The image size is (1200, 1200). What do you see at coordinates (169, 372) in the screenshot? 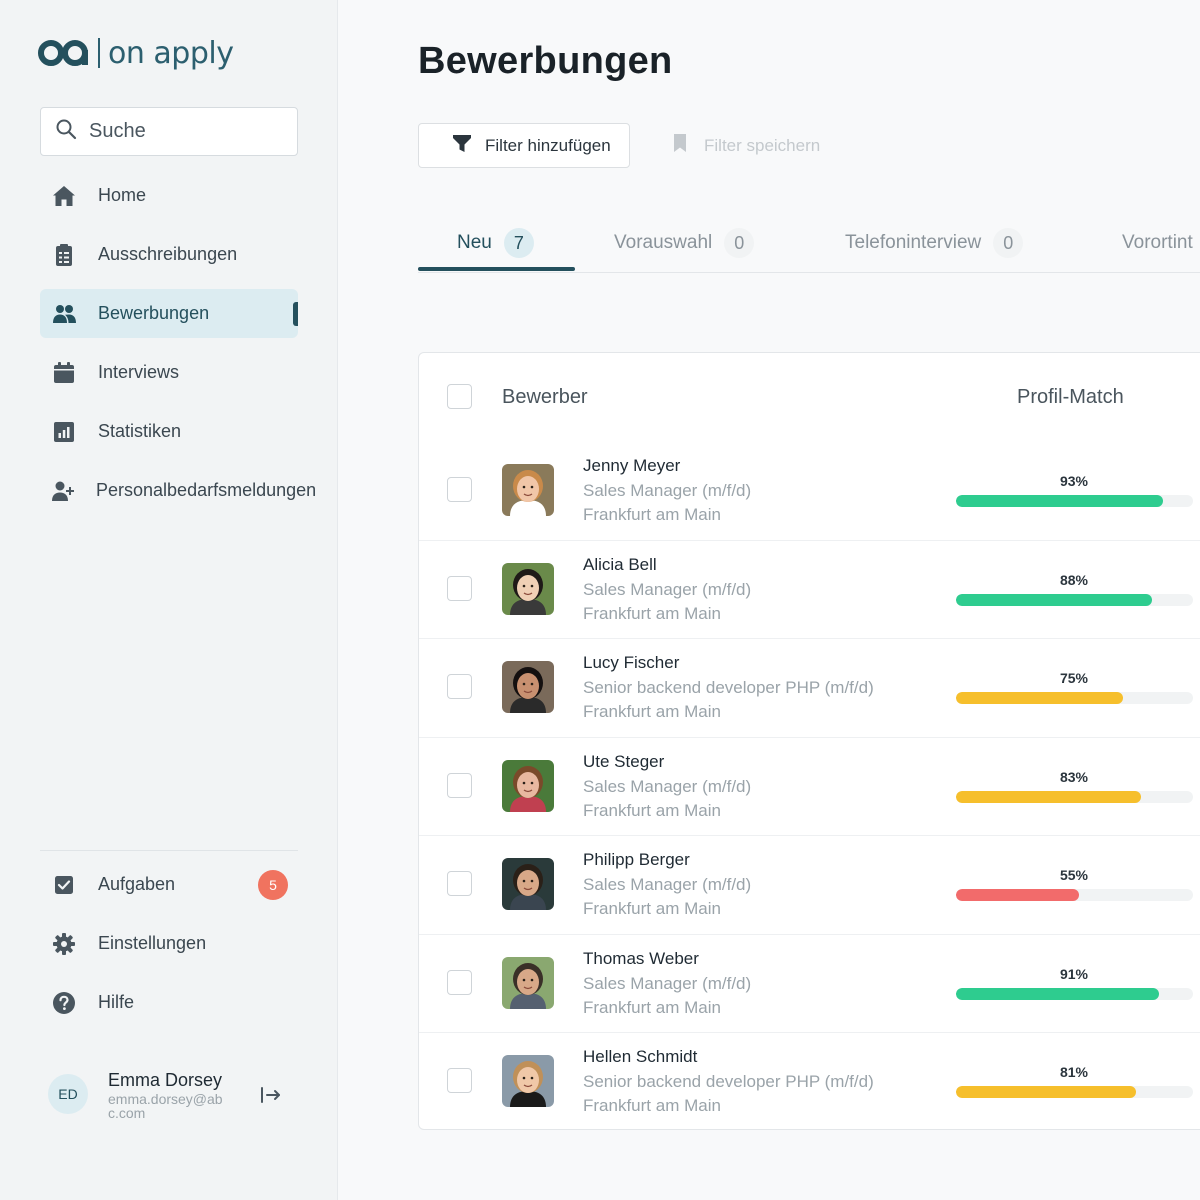
I see `sidebar-item-interviews: Interviews` at bounding box center [169, 372].